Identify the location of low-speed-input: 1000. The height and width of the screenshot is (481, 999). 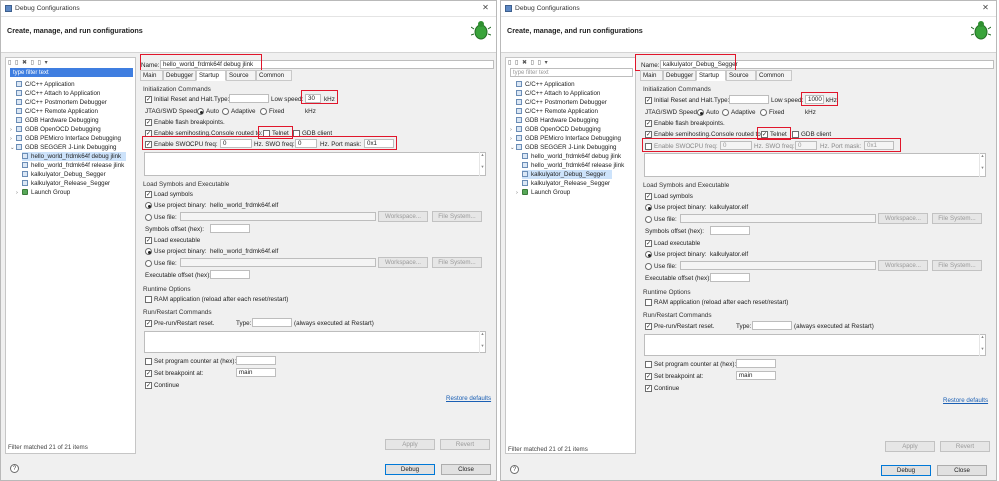
(814, 99).